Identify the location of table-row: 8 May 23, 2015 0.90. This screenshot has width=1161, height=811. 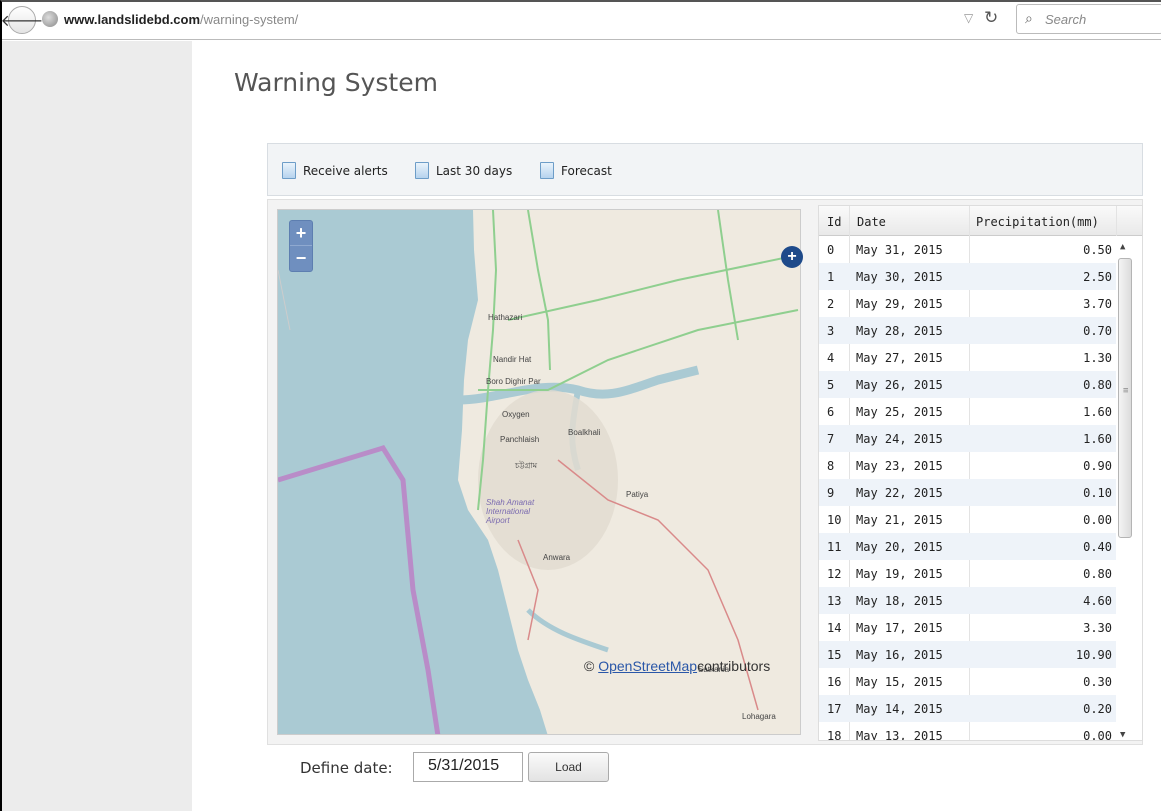
(967, 465).